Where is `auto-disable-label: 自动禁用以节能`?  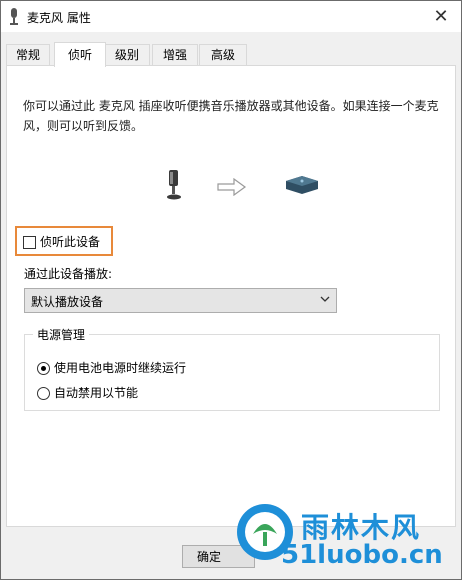
auto-disable-label: 自动禁用以节能 is located at coordinates (96, 392).